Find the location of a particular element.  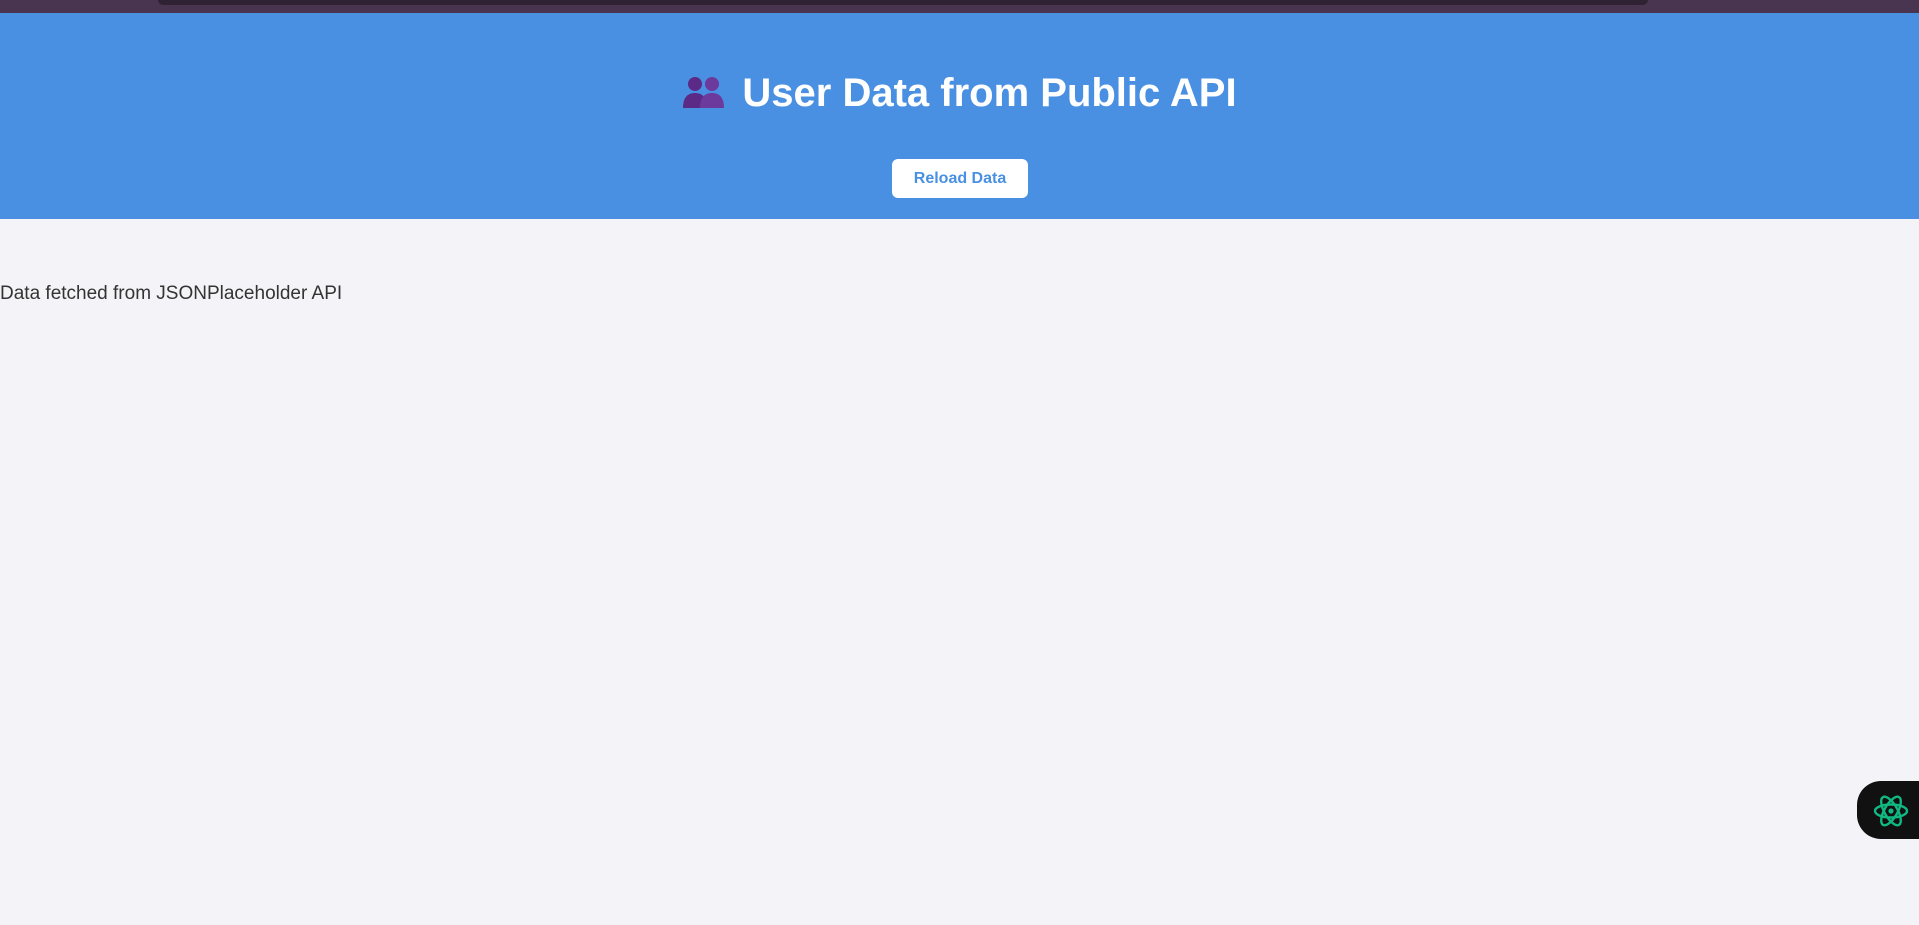

data-source-note: Data fetched from JSONPlaceholder API is located at coordinates (171, 293).